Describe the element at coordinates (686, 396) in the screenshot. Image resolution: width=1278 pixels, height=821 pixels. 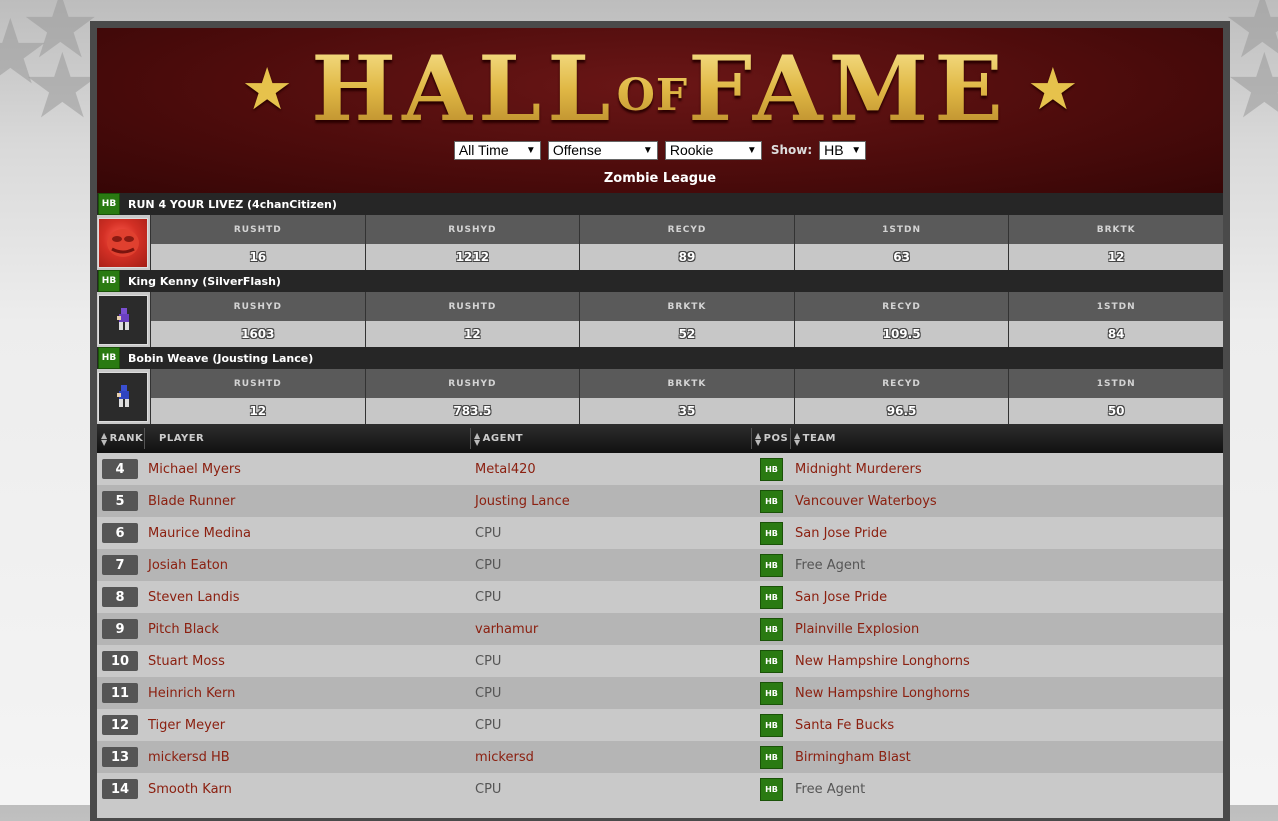
I see `stat-cell: BRKTK 35` at that location.